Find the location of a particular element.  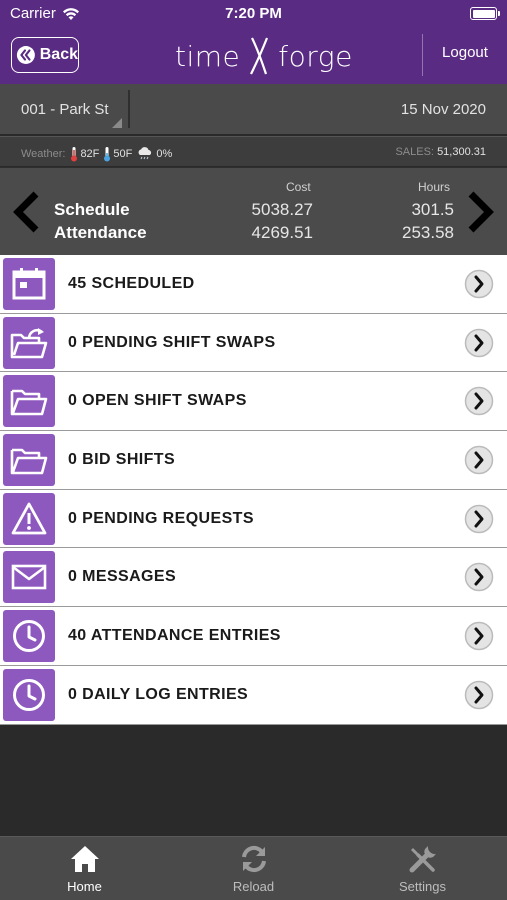

store-label: 001 - Park St is located at coordinates (65, 109).